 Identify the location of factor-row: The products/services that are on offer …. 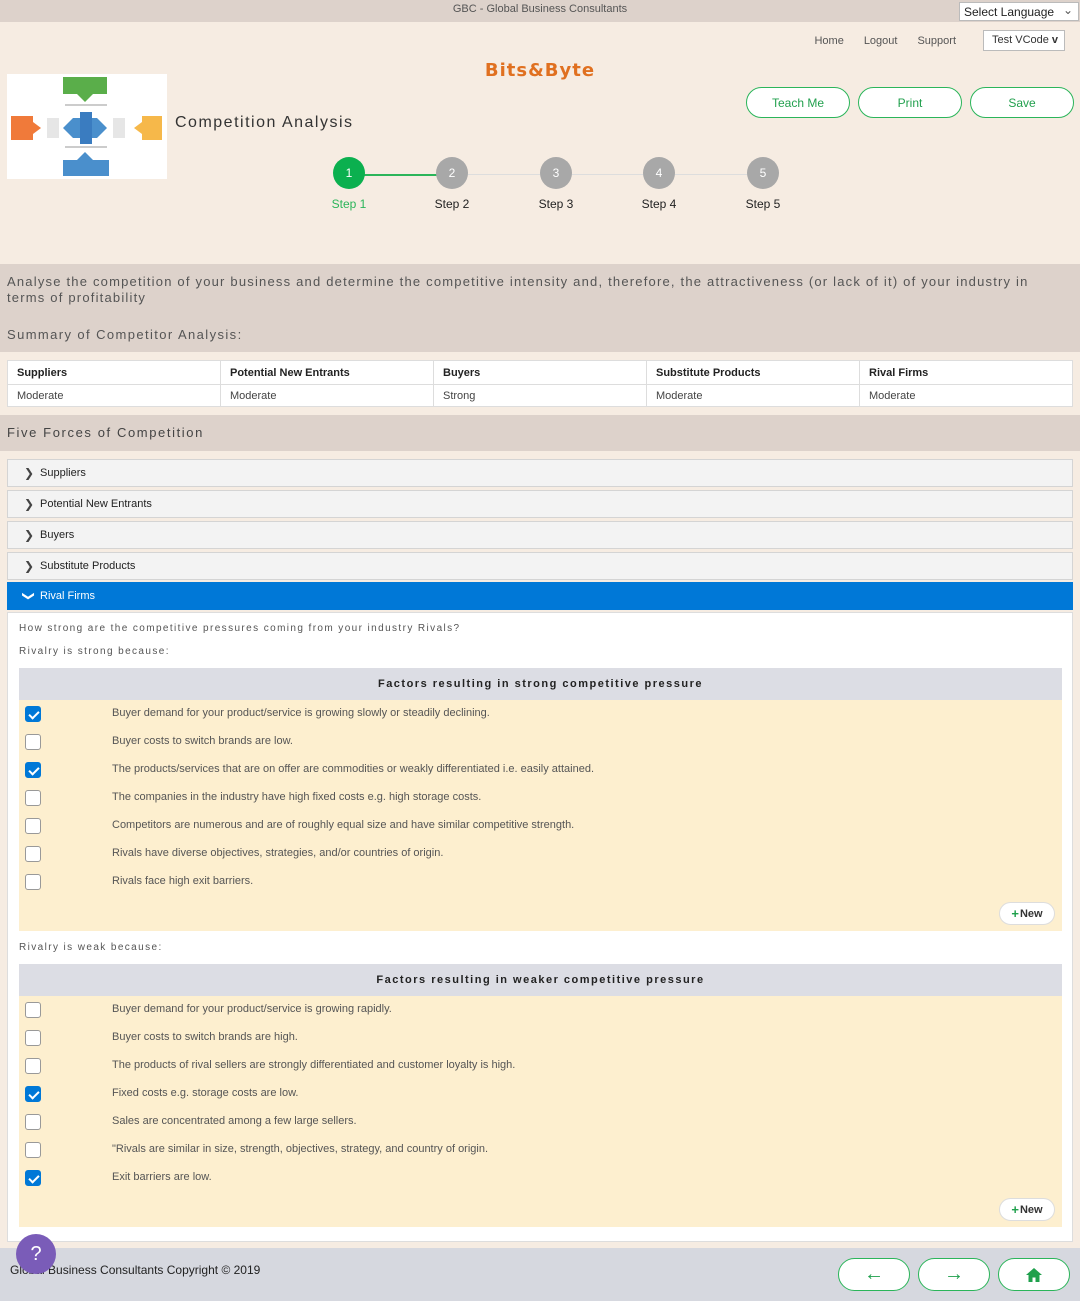
(540, 770).